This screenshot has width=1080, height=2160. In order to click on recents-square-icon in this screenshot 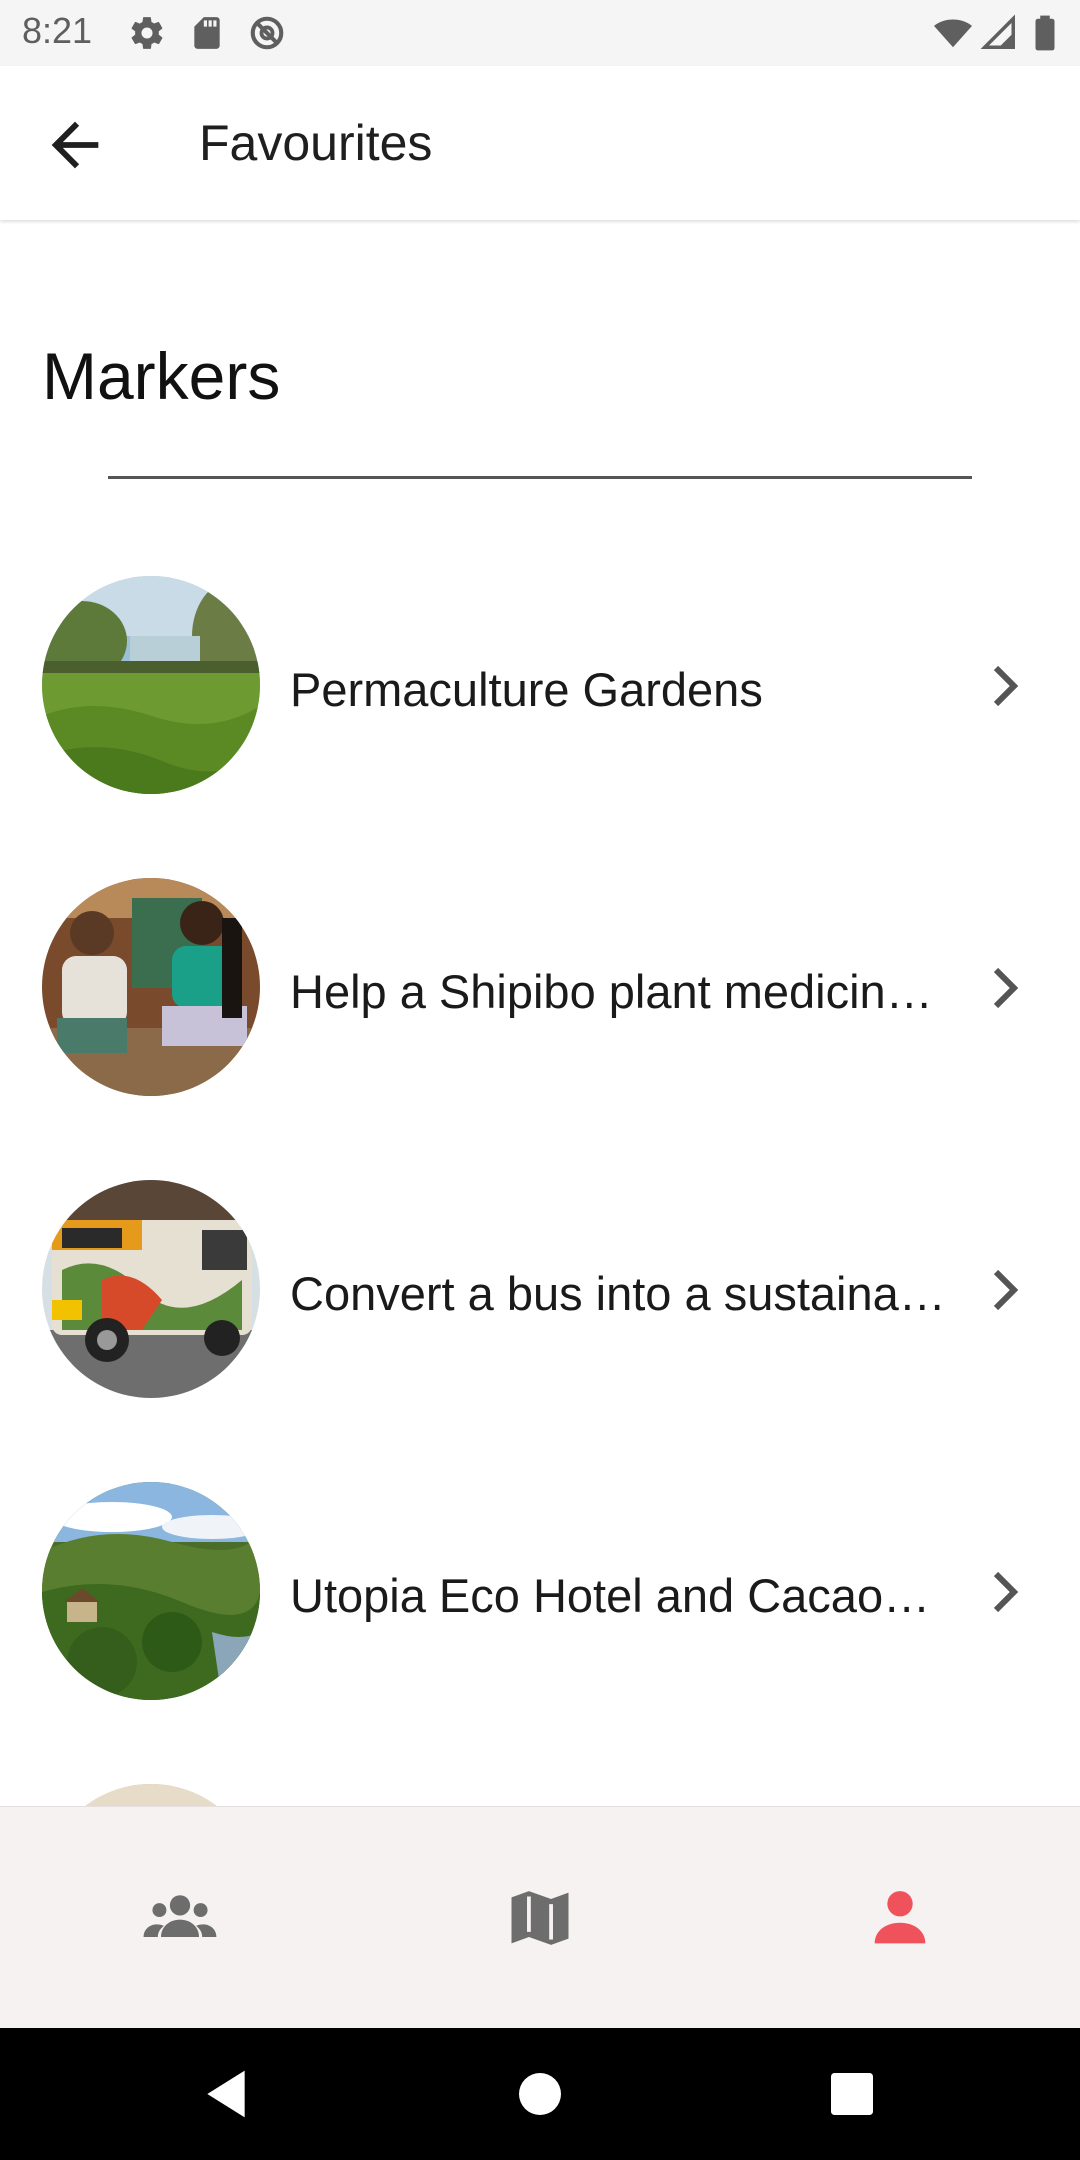, I will do `click(852, 2094)`.